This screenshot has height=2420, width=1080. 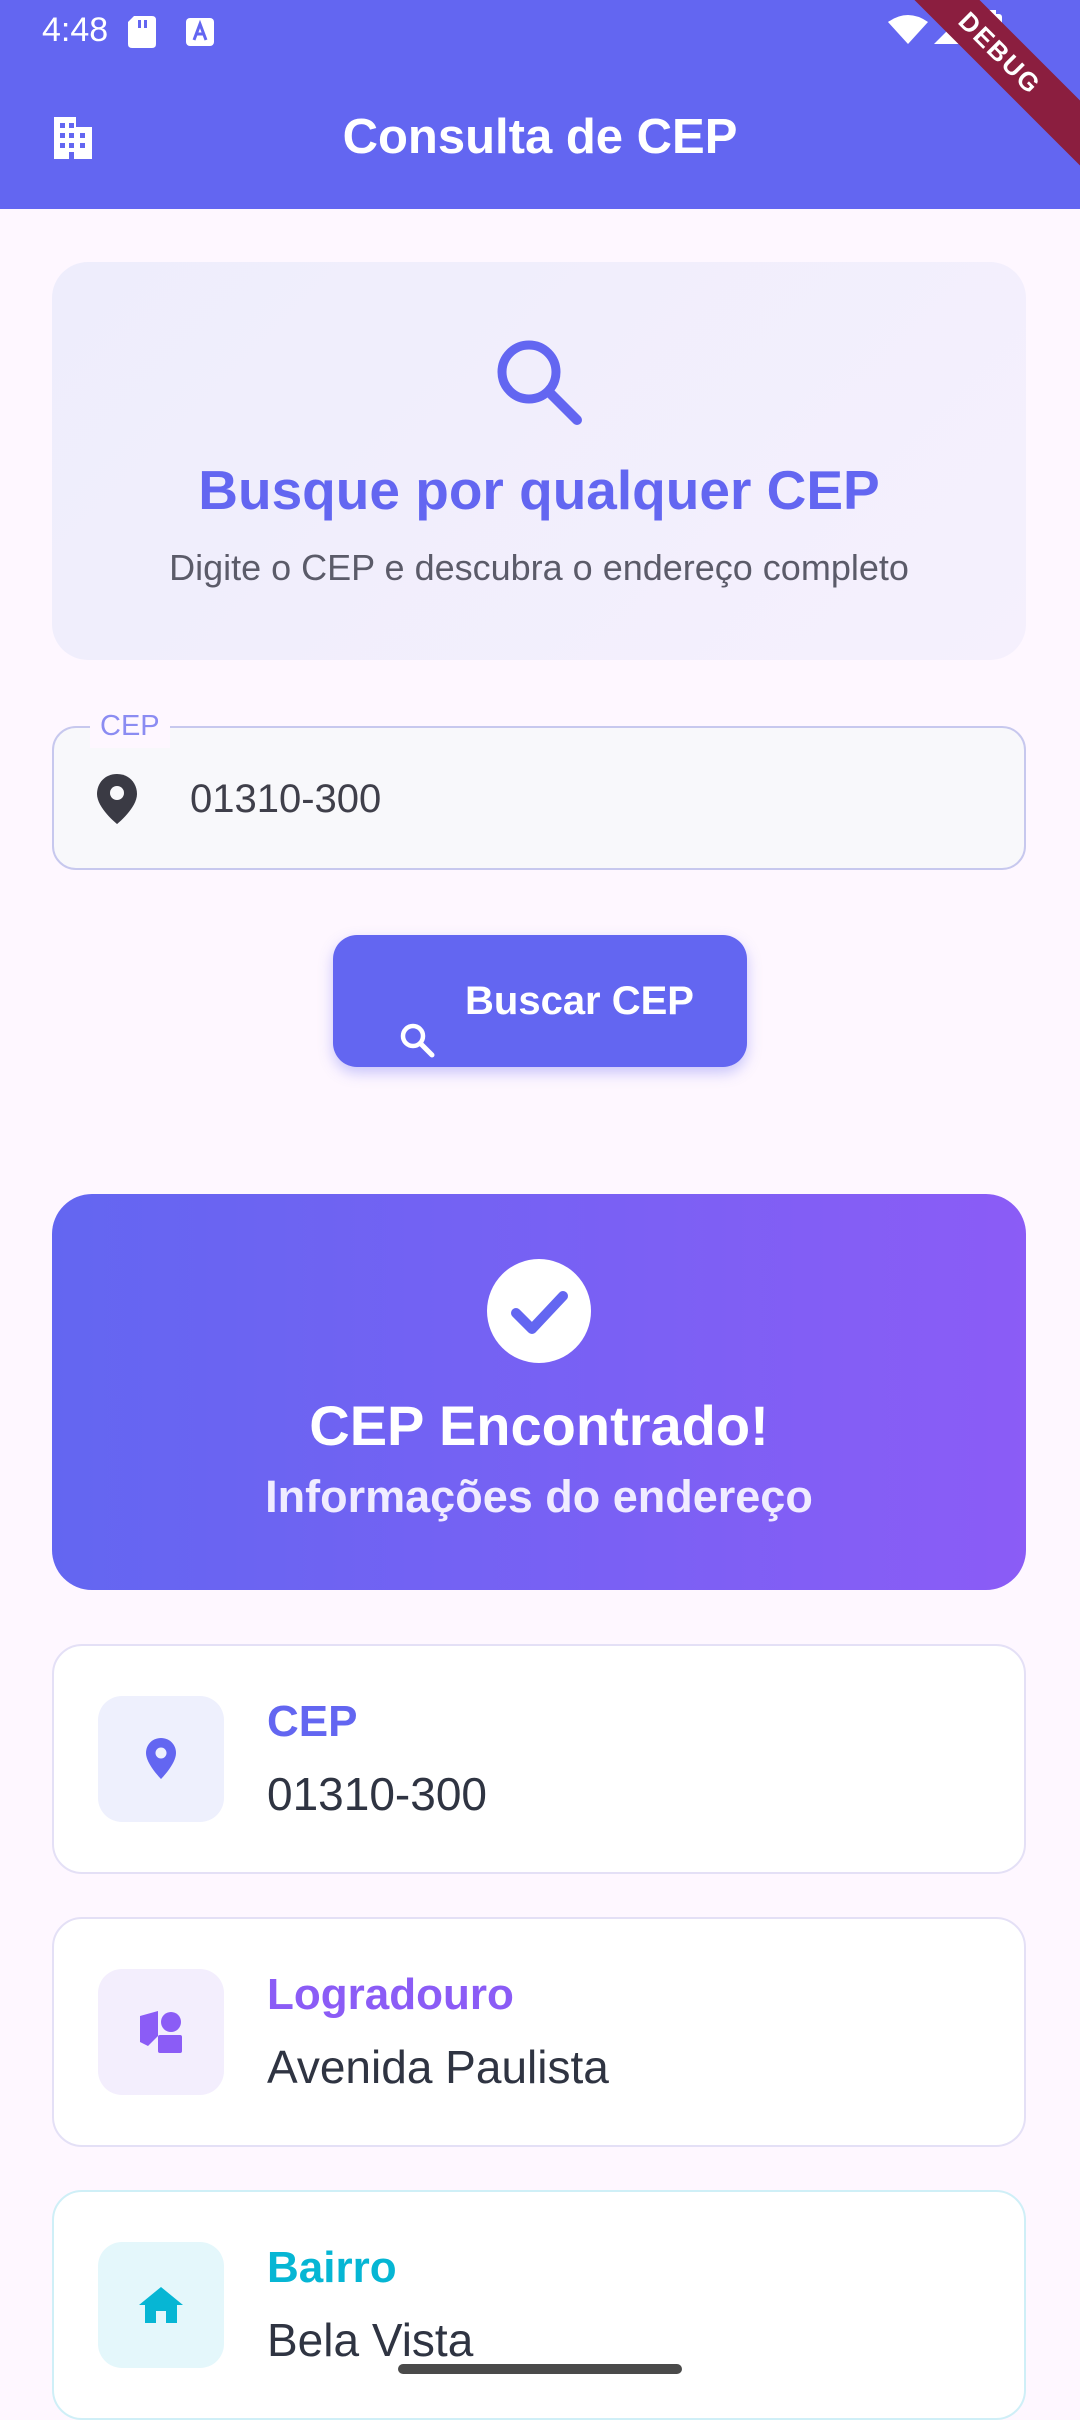 What do you see at coordinates (438, 2067) in the screenshot?
I see `info-value: Avenida Paulista` at bounding box center [438, 2067].